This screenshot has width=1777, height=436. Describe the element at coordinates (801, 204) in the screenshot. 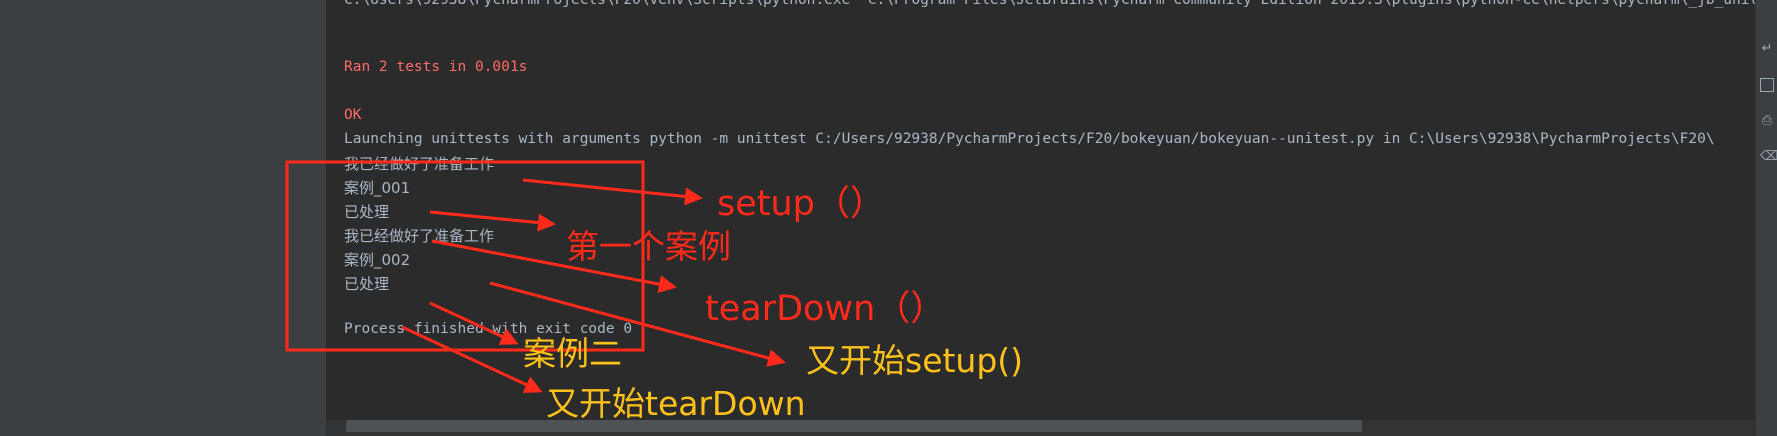

I see `annotation-setup: setup（）` at that location.